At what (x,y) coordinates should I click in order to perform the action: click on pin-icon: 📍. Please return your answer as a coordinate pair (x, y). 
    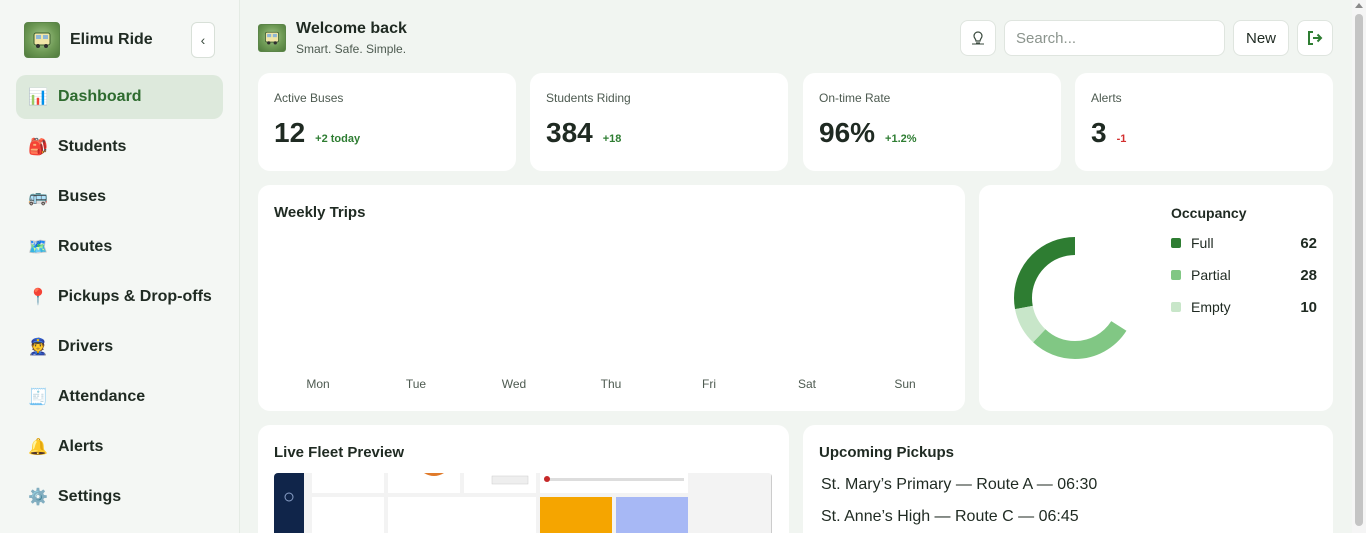
    Looking at the image, I should click on (38, 297).